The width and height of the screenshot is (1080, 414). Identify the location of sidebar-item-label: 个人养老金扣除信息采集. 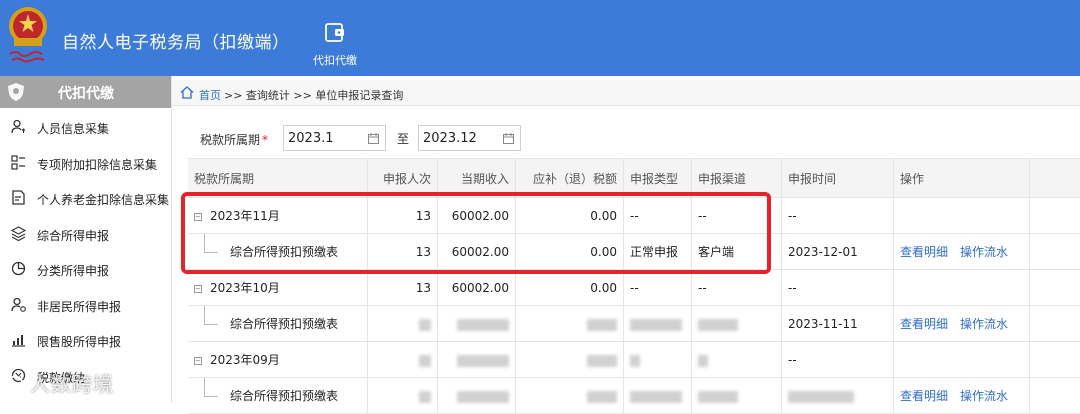
(103, 200).